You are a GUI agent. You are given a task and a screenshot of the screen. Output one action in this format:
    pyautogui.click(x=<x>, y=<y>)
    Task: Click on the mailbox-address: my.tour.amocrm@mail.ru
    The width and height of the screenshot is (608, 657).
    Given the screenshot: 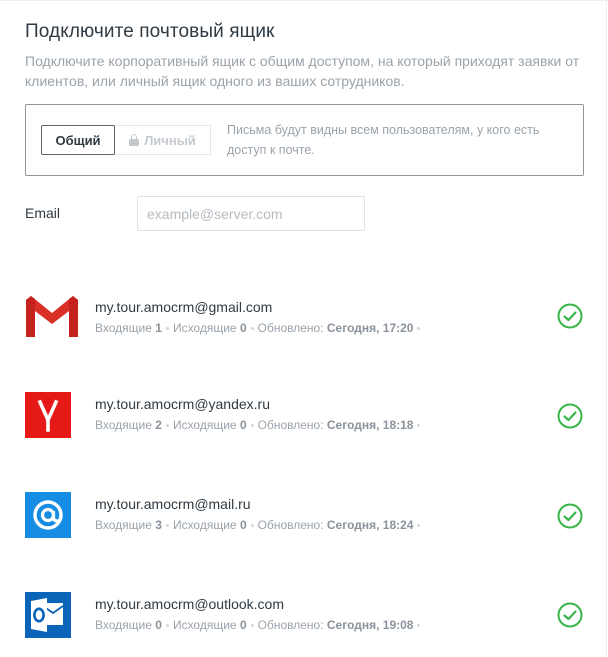 What is the action you would take?
    pyautogui.click(x=173, y=504)
    